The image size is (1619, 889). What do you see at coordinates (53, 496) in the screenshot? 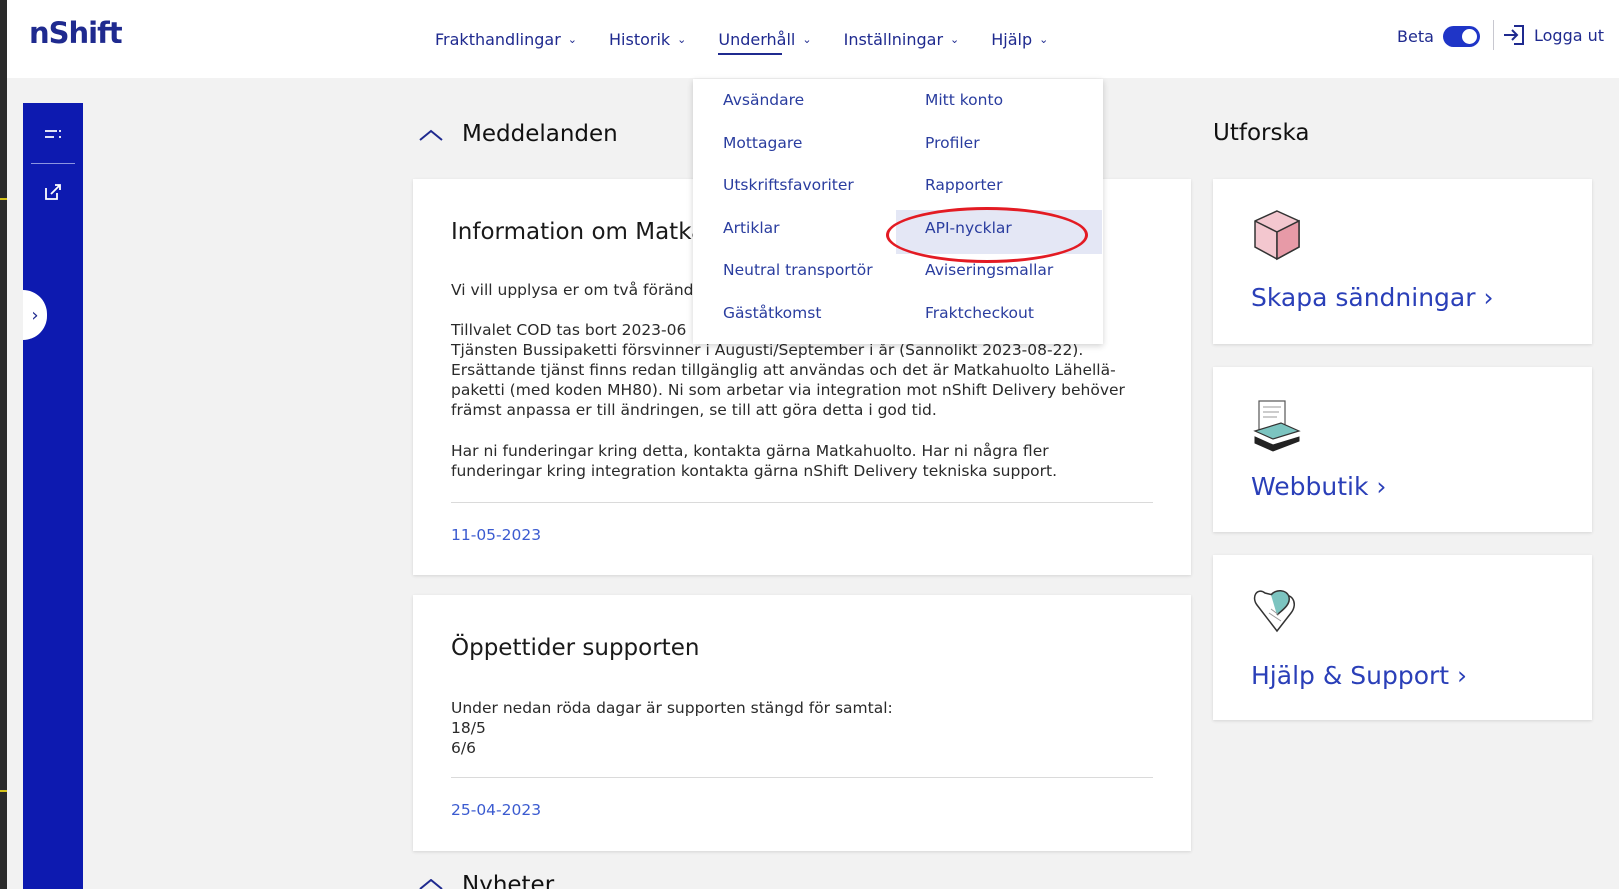
I see `sidebar` at bounding box center [53, 496].